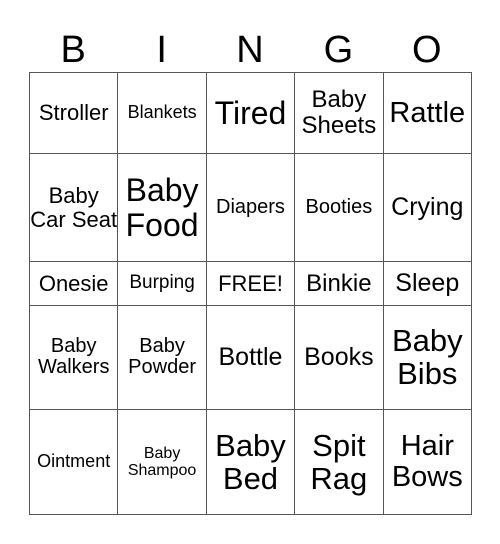 The width and height of the screenshot is (500, 544). What do you see at coordinates (427, 283) in the screenshot?
I see `bingo-cell: Sleep` at bounding box center [427, 283].